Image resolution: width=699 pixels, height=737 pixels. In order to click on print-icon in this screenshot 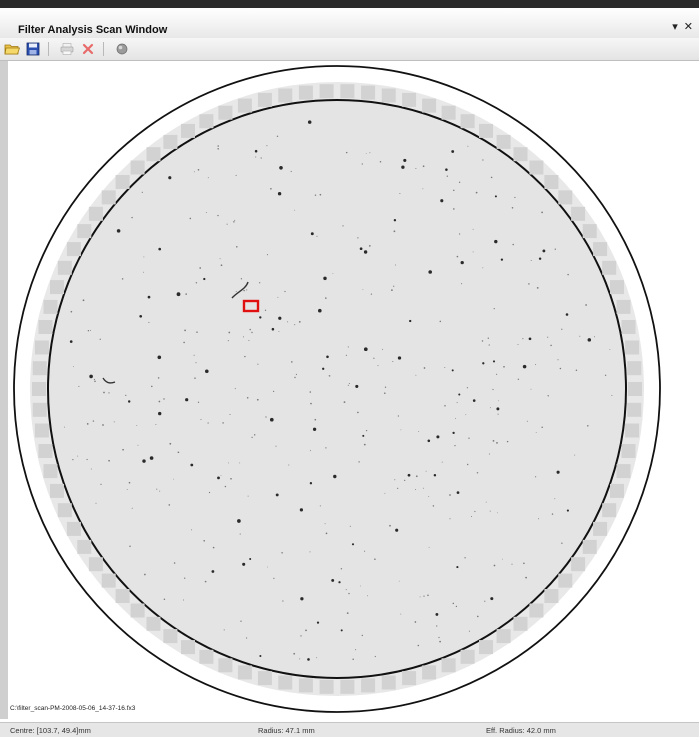, I will do `click(67, 49)`.